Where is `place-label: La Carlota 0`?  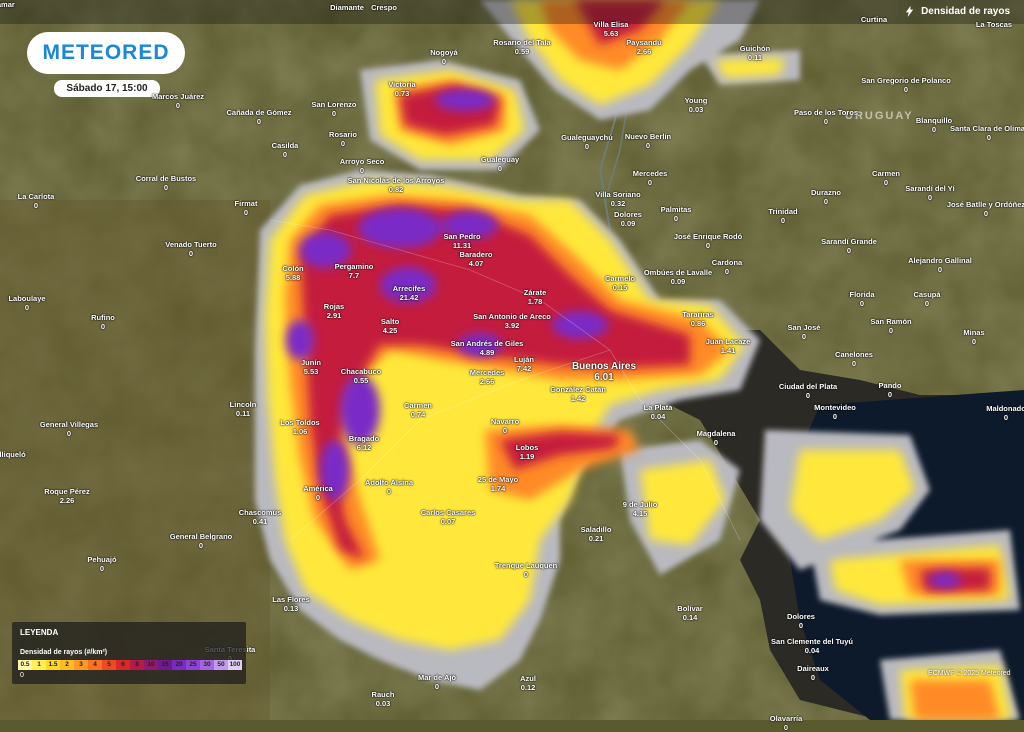 place-label: La Carlota 0 is located at coordinates (36, 201).